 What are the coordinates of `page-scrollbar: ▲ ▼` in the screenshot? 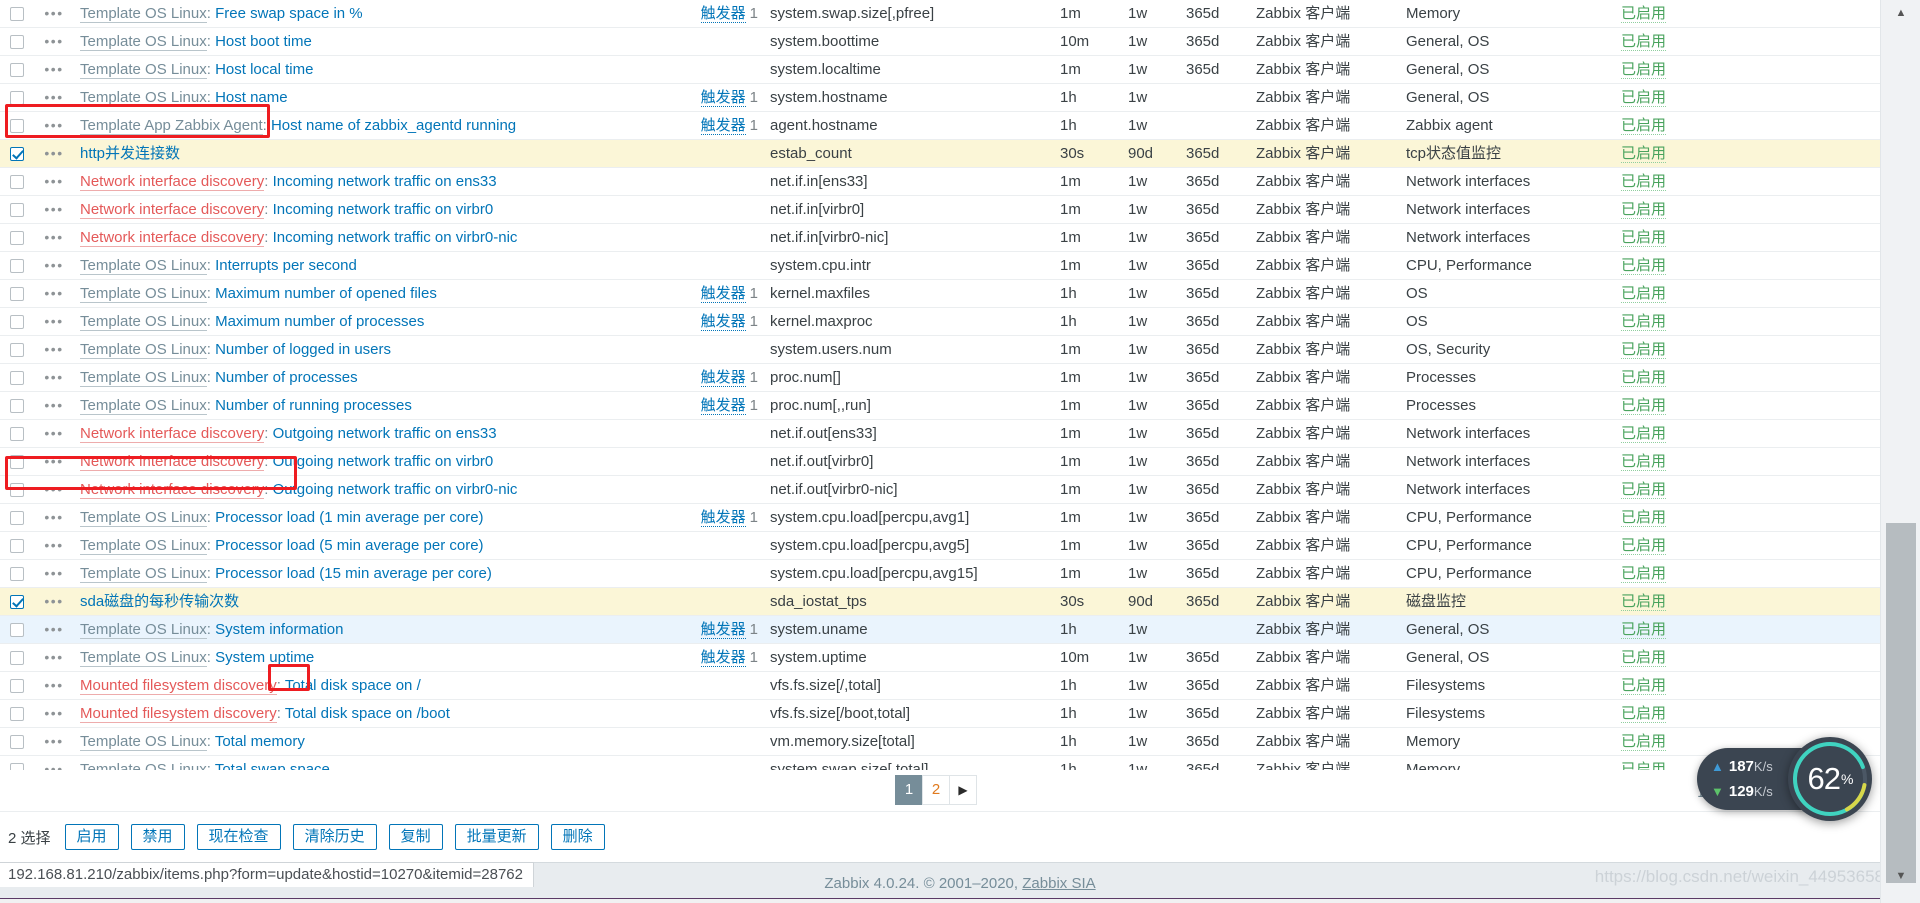 It's located at (1900, 451).